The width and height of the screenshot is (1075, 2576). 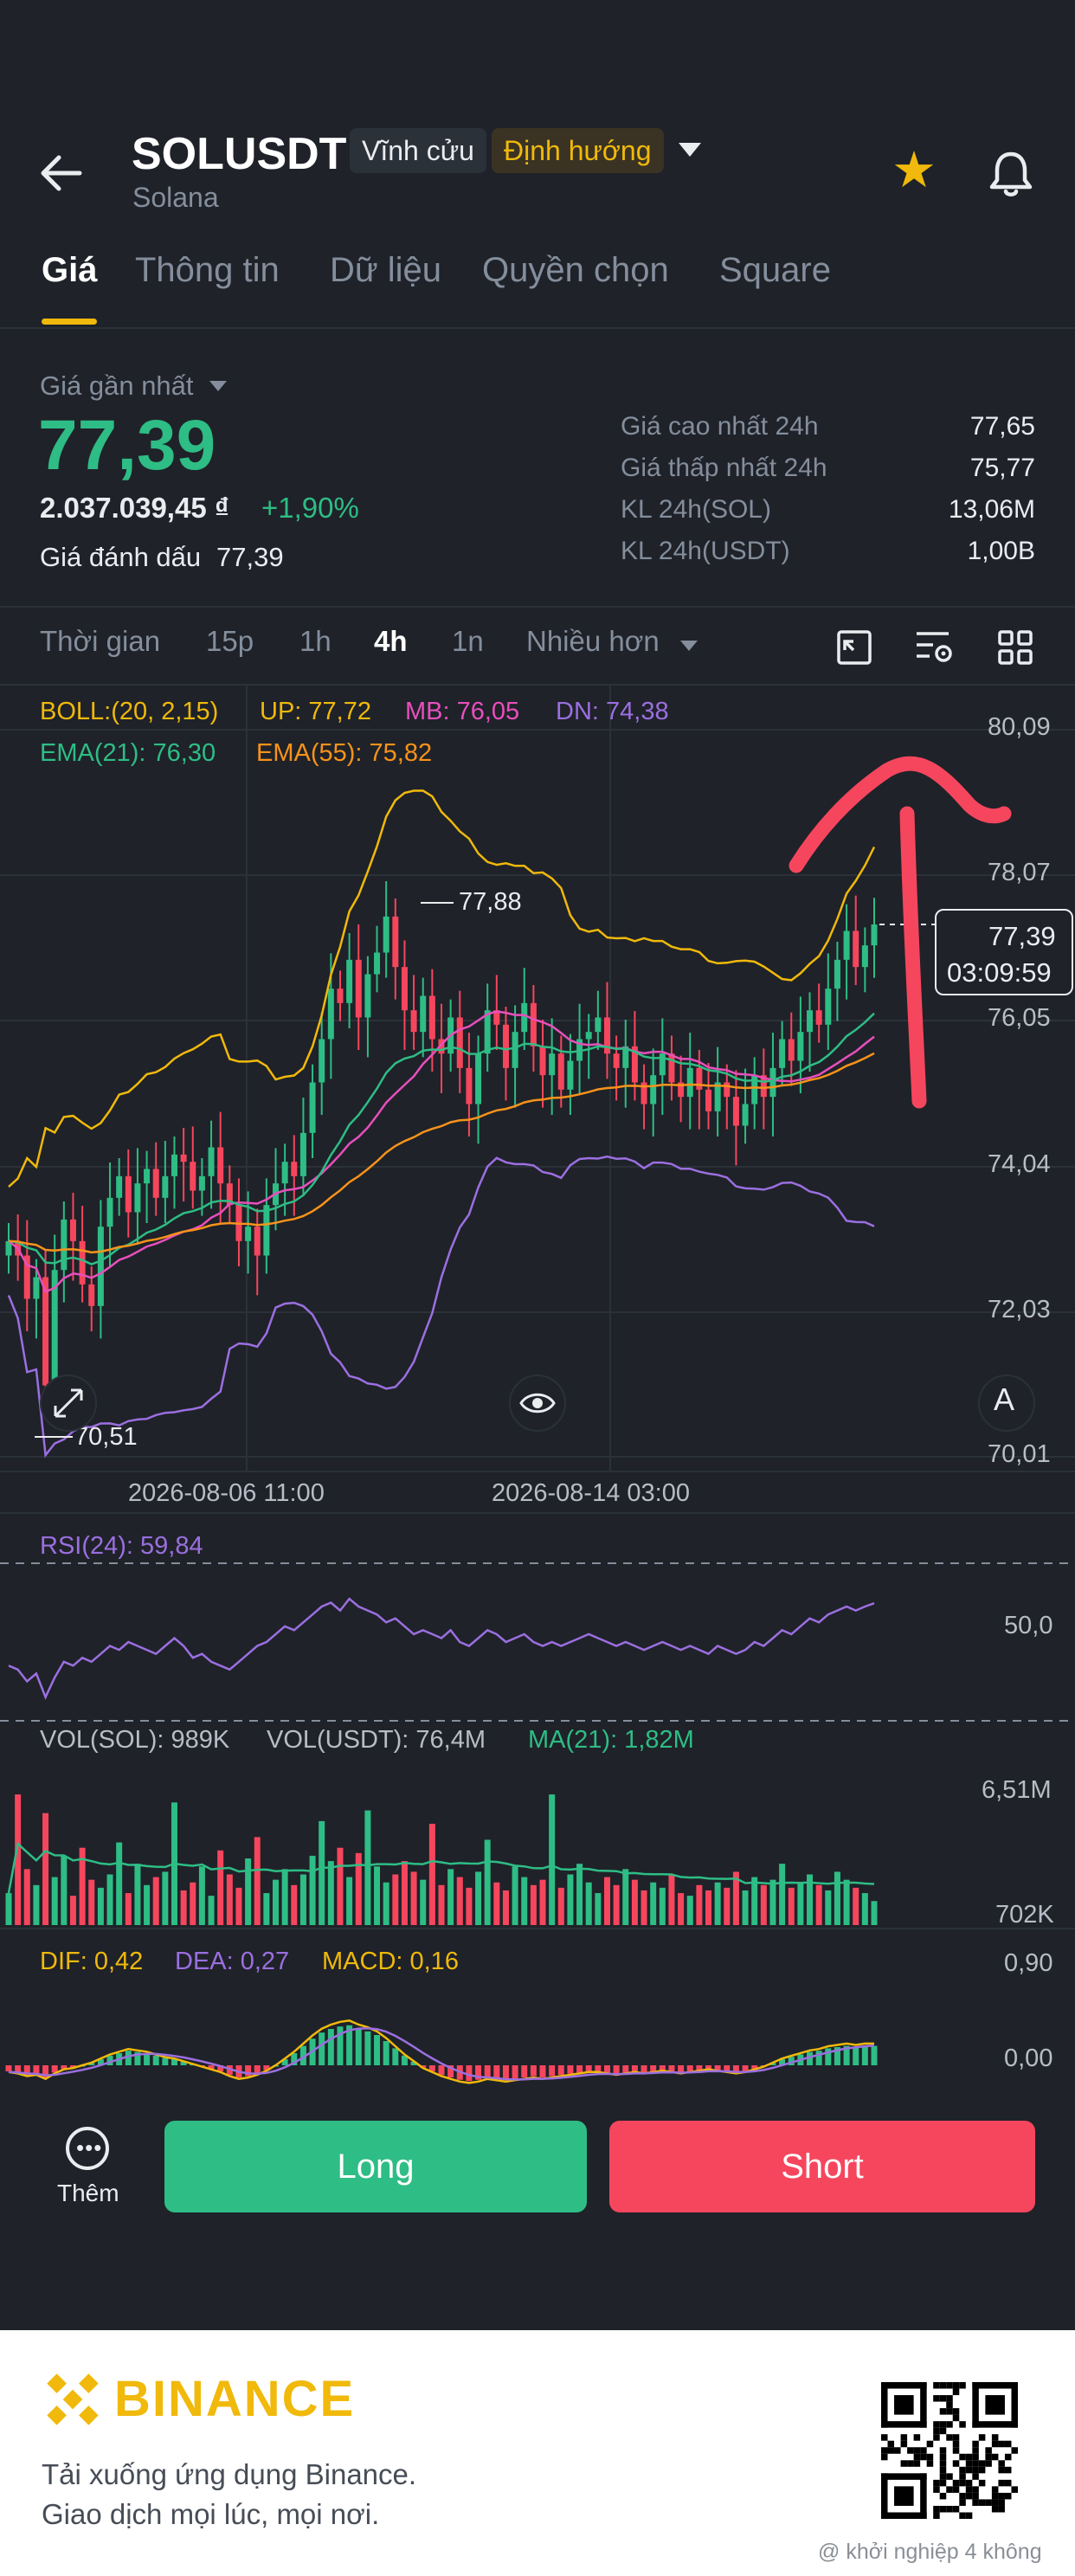 What do you see at coordinates (593, 641) in the screenshot?
I see `timeframe-more: Nhiều hơn` at bounding box center [593, 641].